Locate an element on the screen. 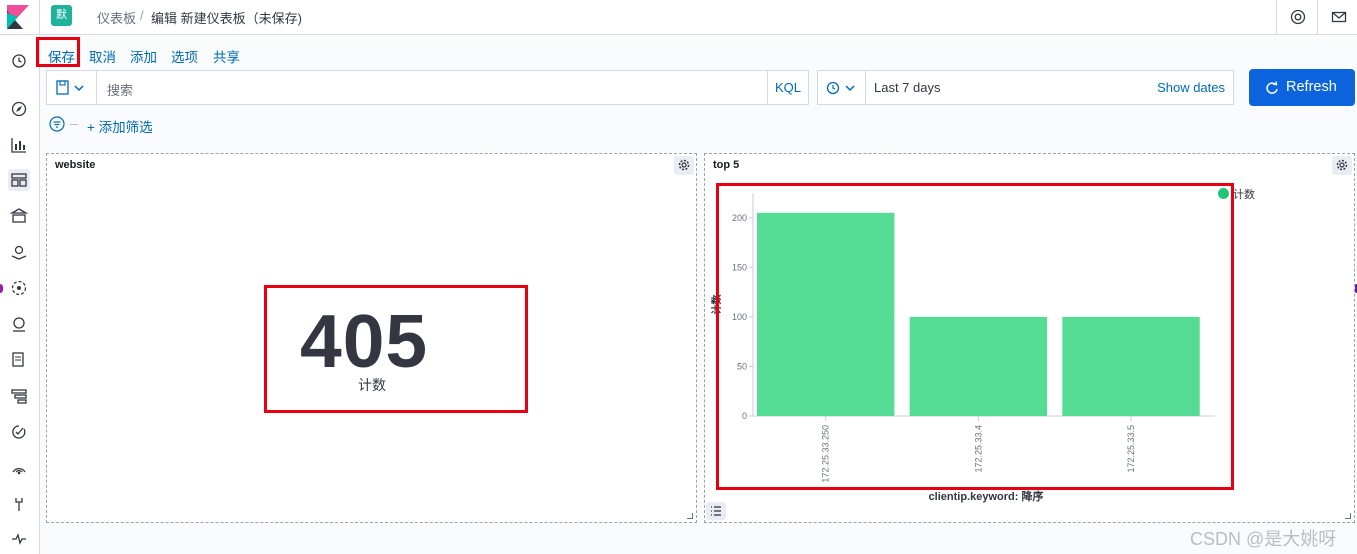 Image resolution: width=1357 pixels, height=554 pixels. newsfeed-button is located at coordinates (1337, 17).